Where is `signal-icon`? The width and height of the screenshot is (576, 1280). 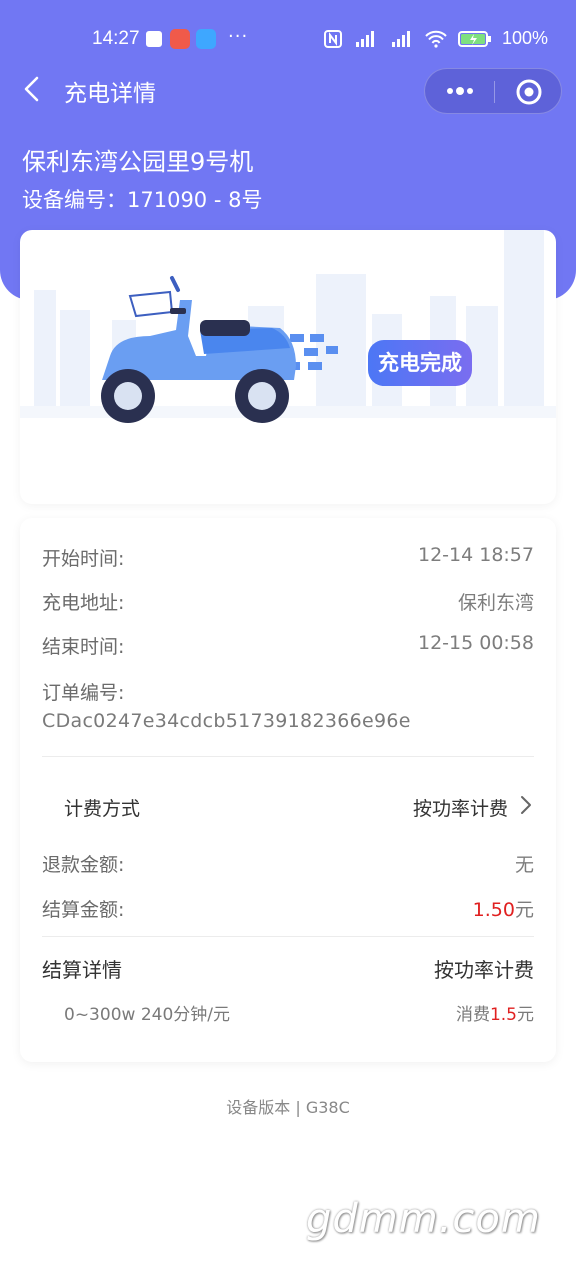
signal-icon is located at coordinates (364, 38).